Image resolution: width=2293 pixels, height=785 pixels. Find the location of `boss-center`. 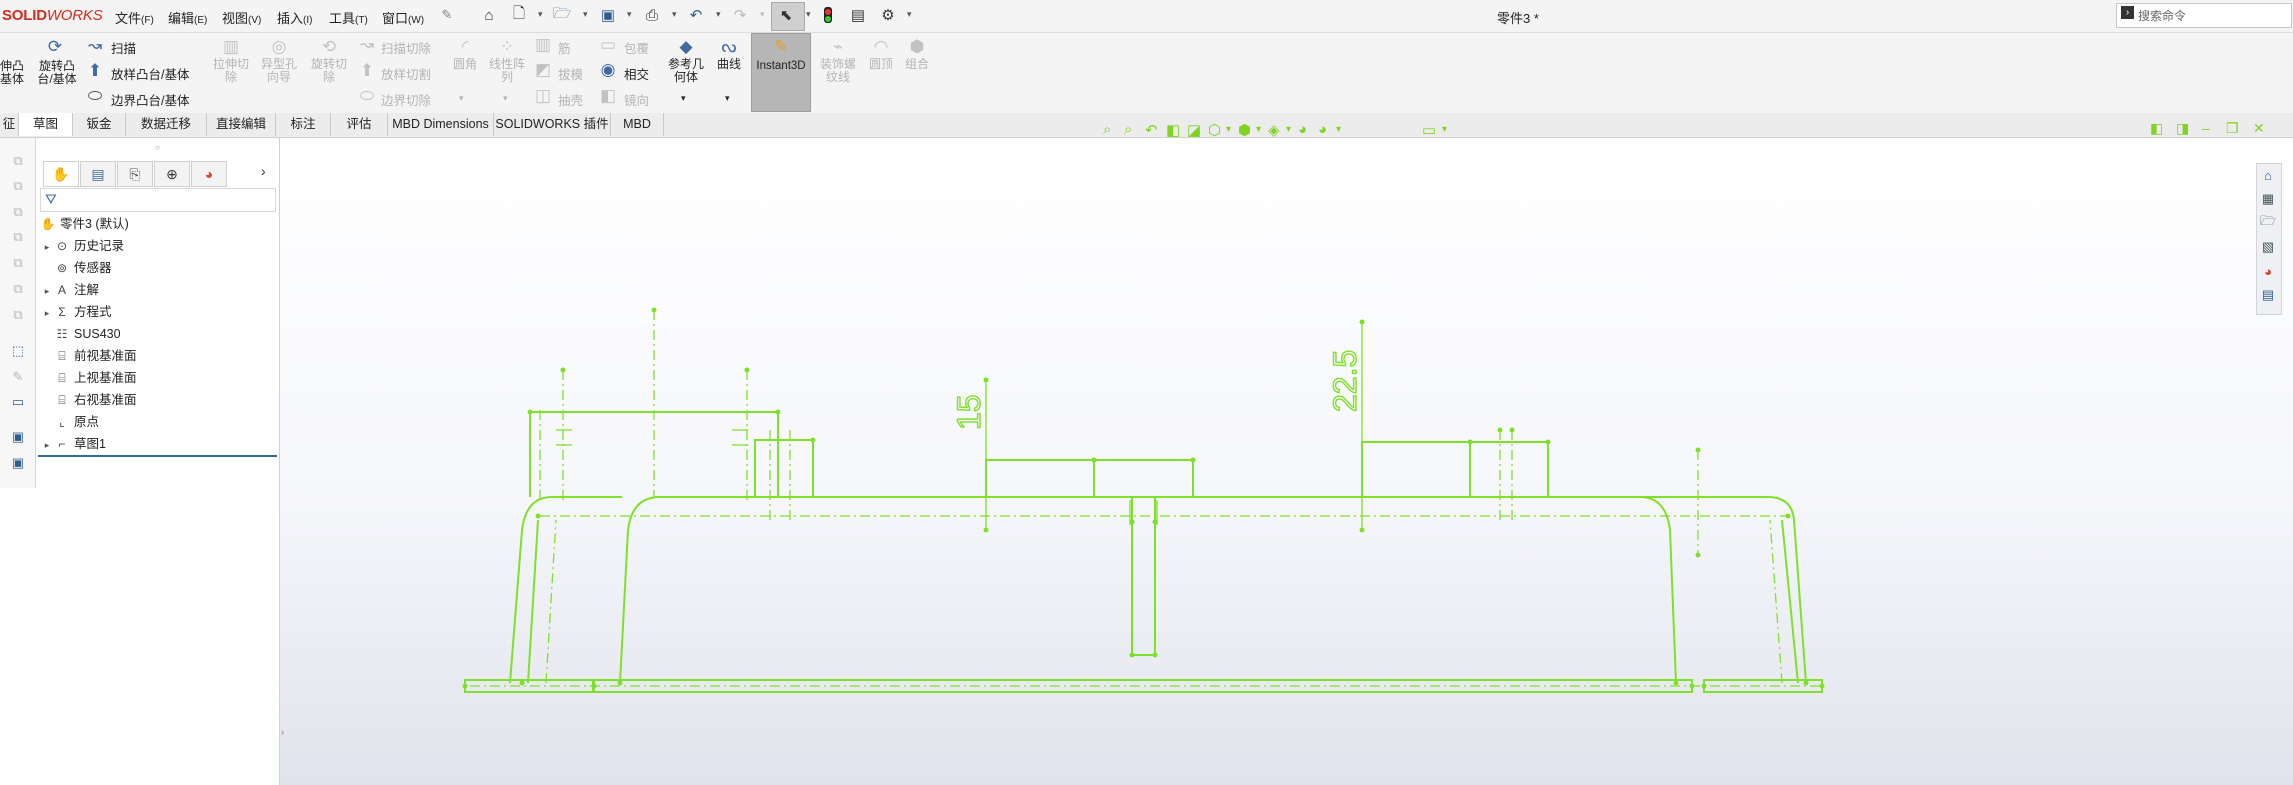

boss-center is located at coordinates (1143, 478).